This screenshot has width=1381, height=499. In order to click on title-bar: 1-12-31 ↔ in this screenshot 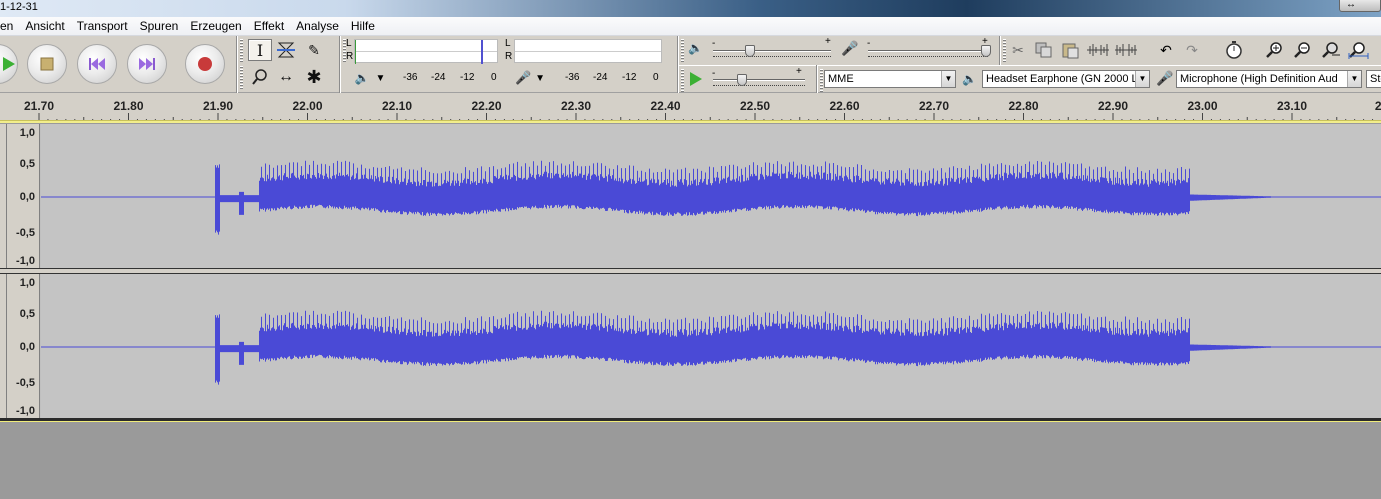, I will do `click(690, 8)`.